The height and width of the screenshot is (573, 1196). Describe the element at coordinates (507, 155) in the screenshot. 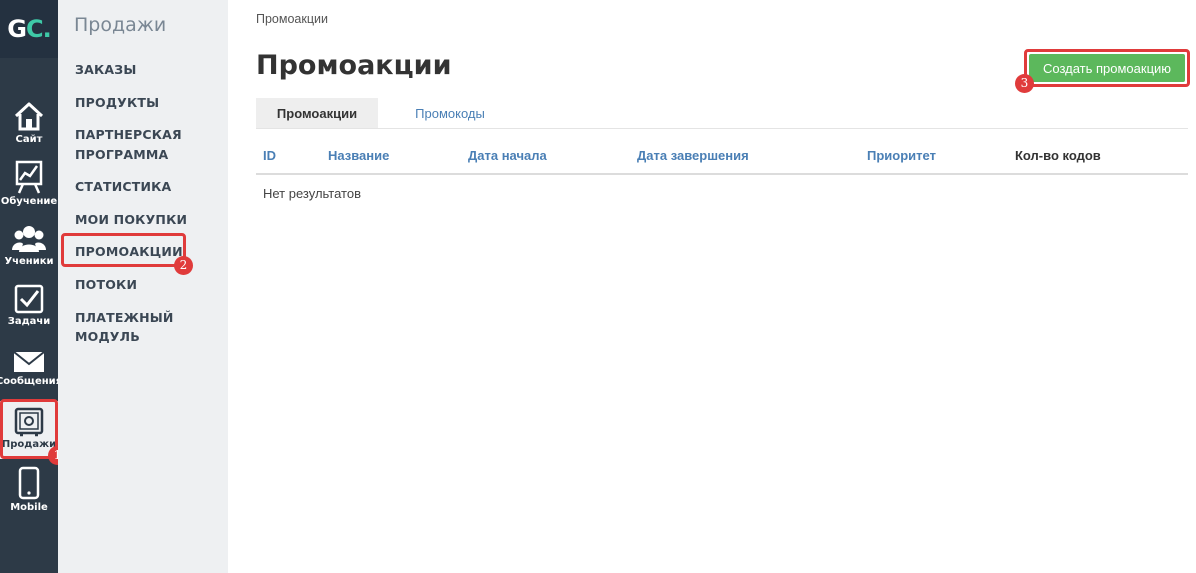

I see `column-header-start-date: Дата начала` at that location.